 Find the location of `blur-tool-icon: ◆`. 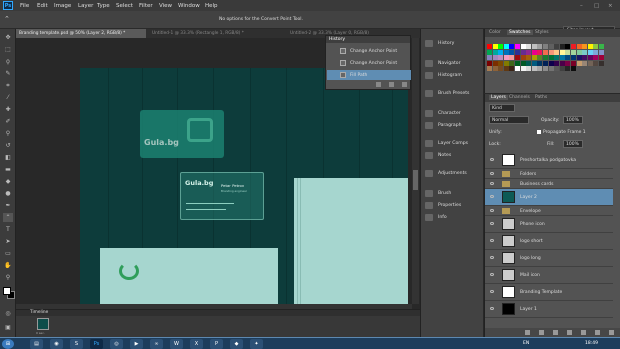

blur-tool-icon: ◆ is located at coordinates (8, 181).